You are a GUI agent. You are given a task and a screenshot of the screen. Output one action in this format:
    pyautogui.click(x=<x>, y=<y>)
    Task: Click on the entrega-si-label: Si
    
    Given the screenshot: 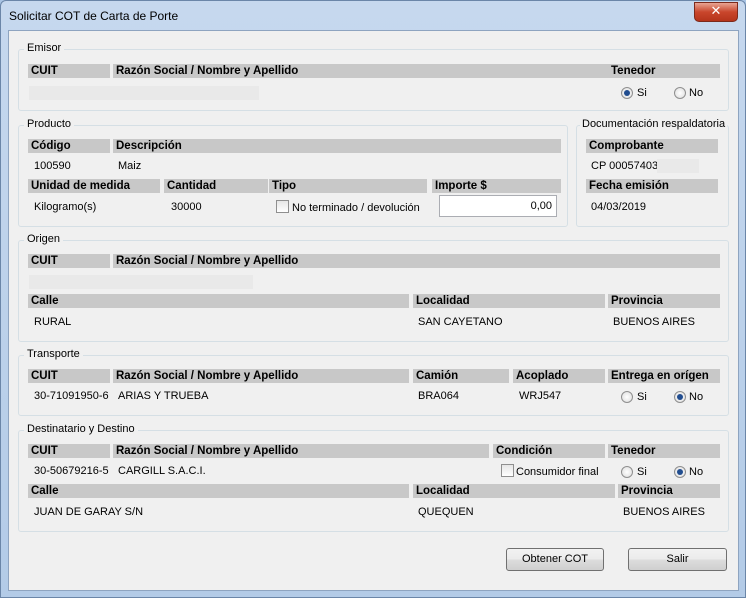 What is the action you would take?
    pyautogui.click(x=642, y=397)
    